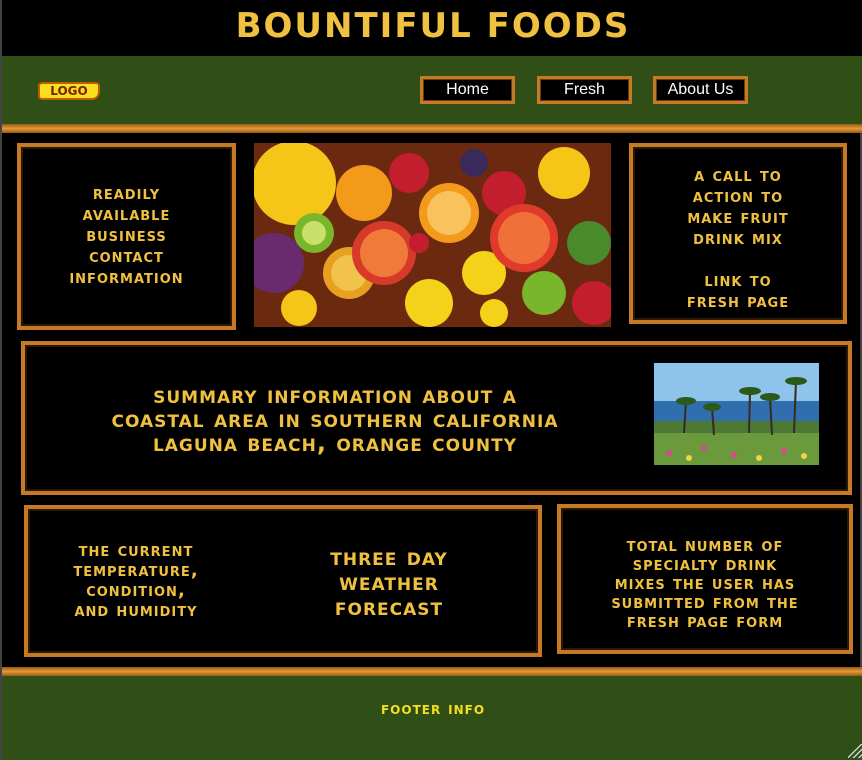 Image resolution: width=862 pixels, height=760 pixels. I want to click on forecast-text: Three Day weather forecast, so click(389, 582).